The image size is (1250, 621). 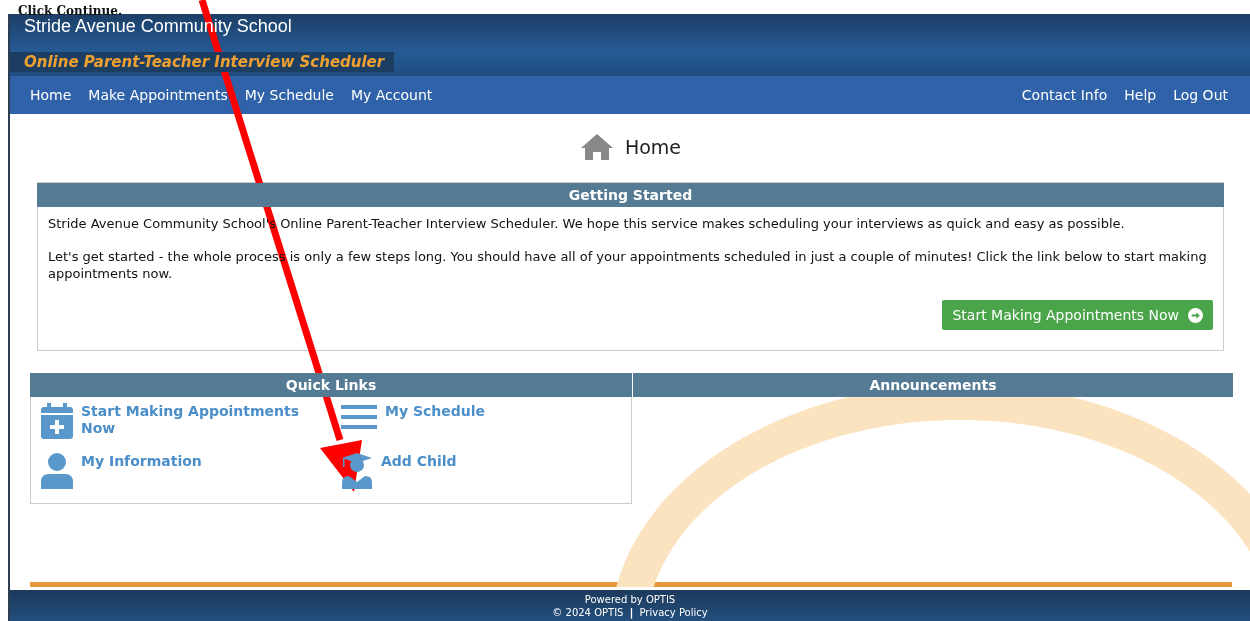 What do you see at coordinates (196, 420) in the screenshot?
I see `quick-link: Start Making Appointments Now` at bounding box center [196, 420].